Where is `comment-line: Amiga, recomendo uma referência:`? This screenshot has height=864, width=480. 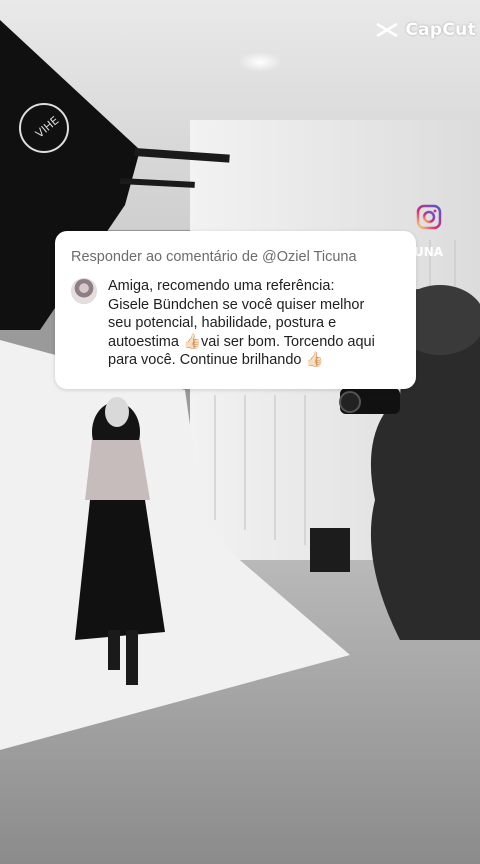 comment-line: Amiga, recomendo uma referência: is located at coordinates (221, 286).